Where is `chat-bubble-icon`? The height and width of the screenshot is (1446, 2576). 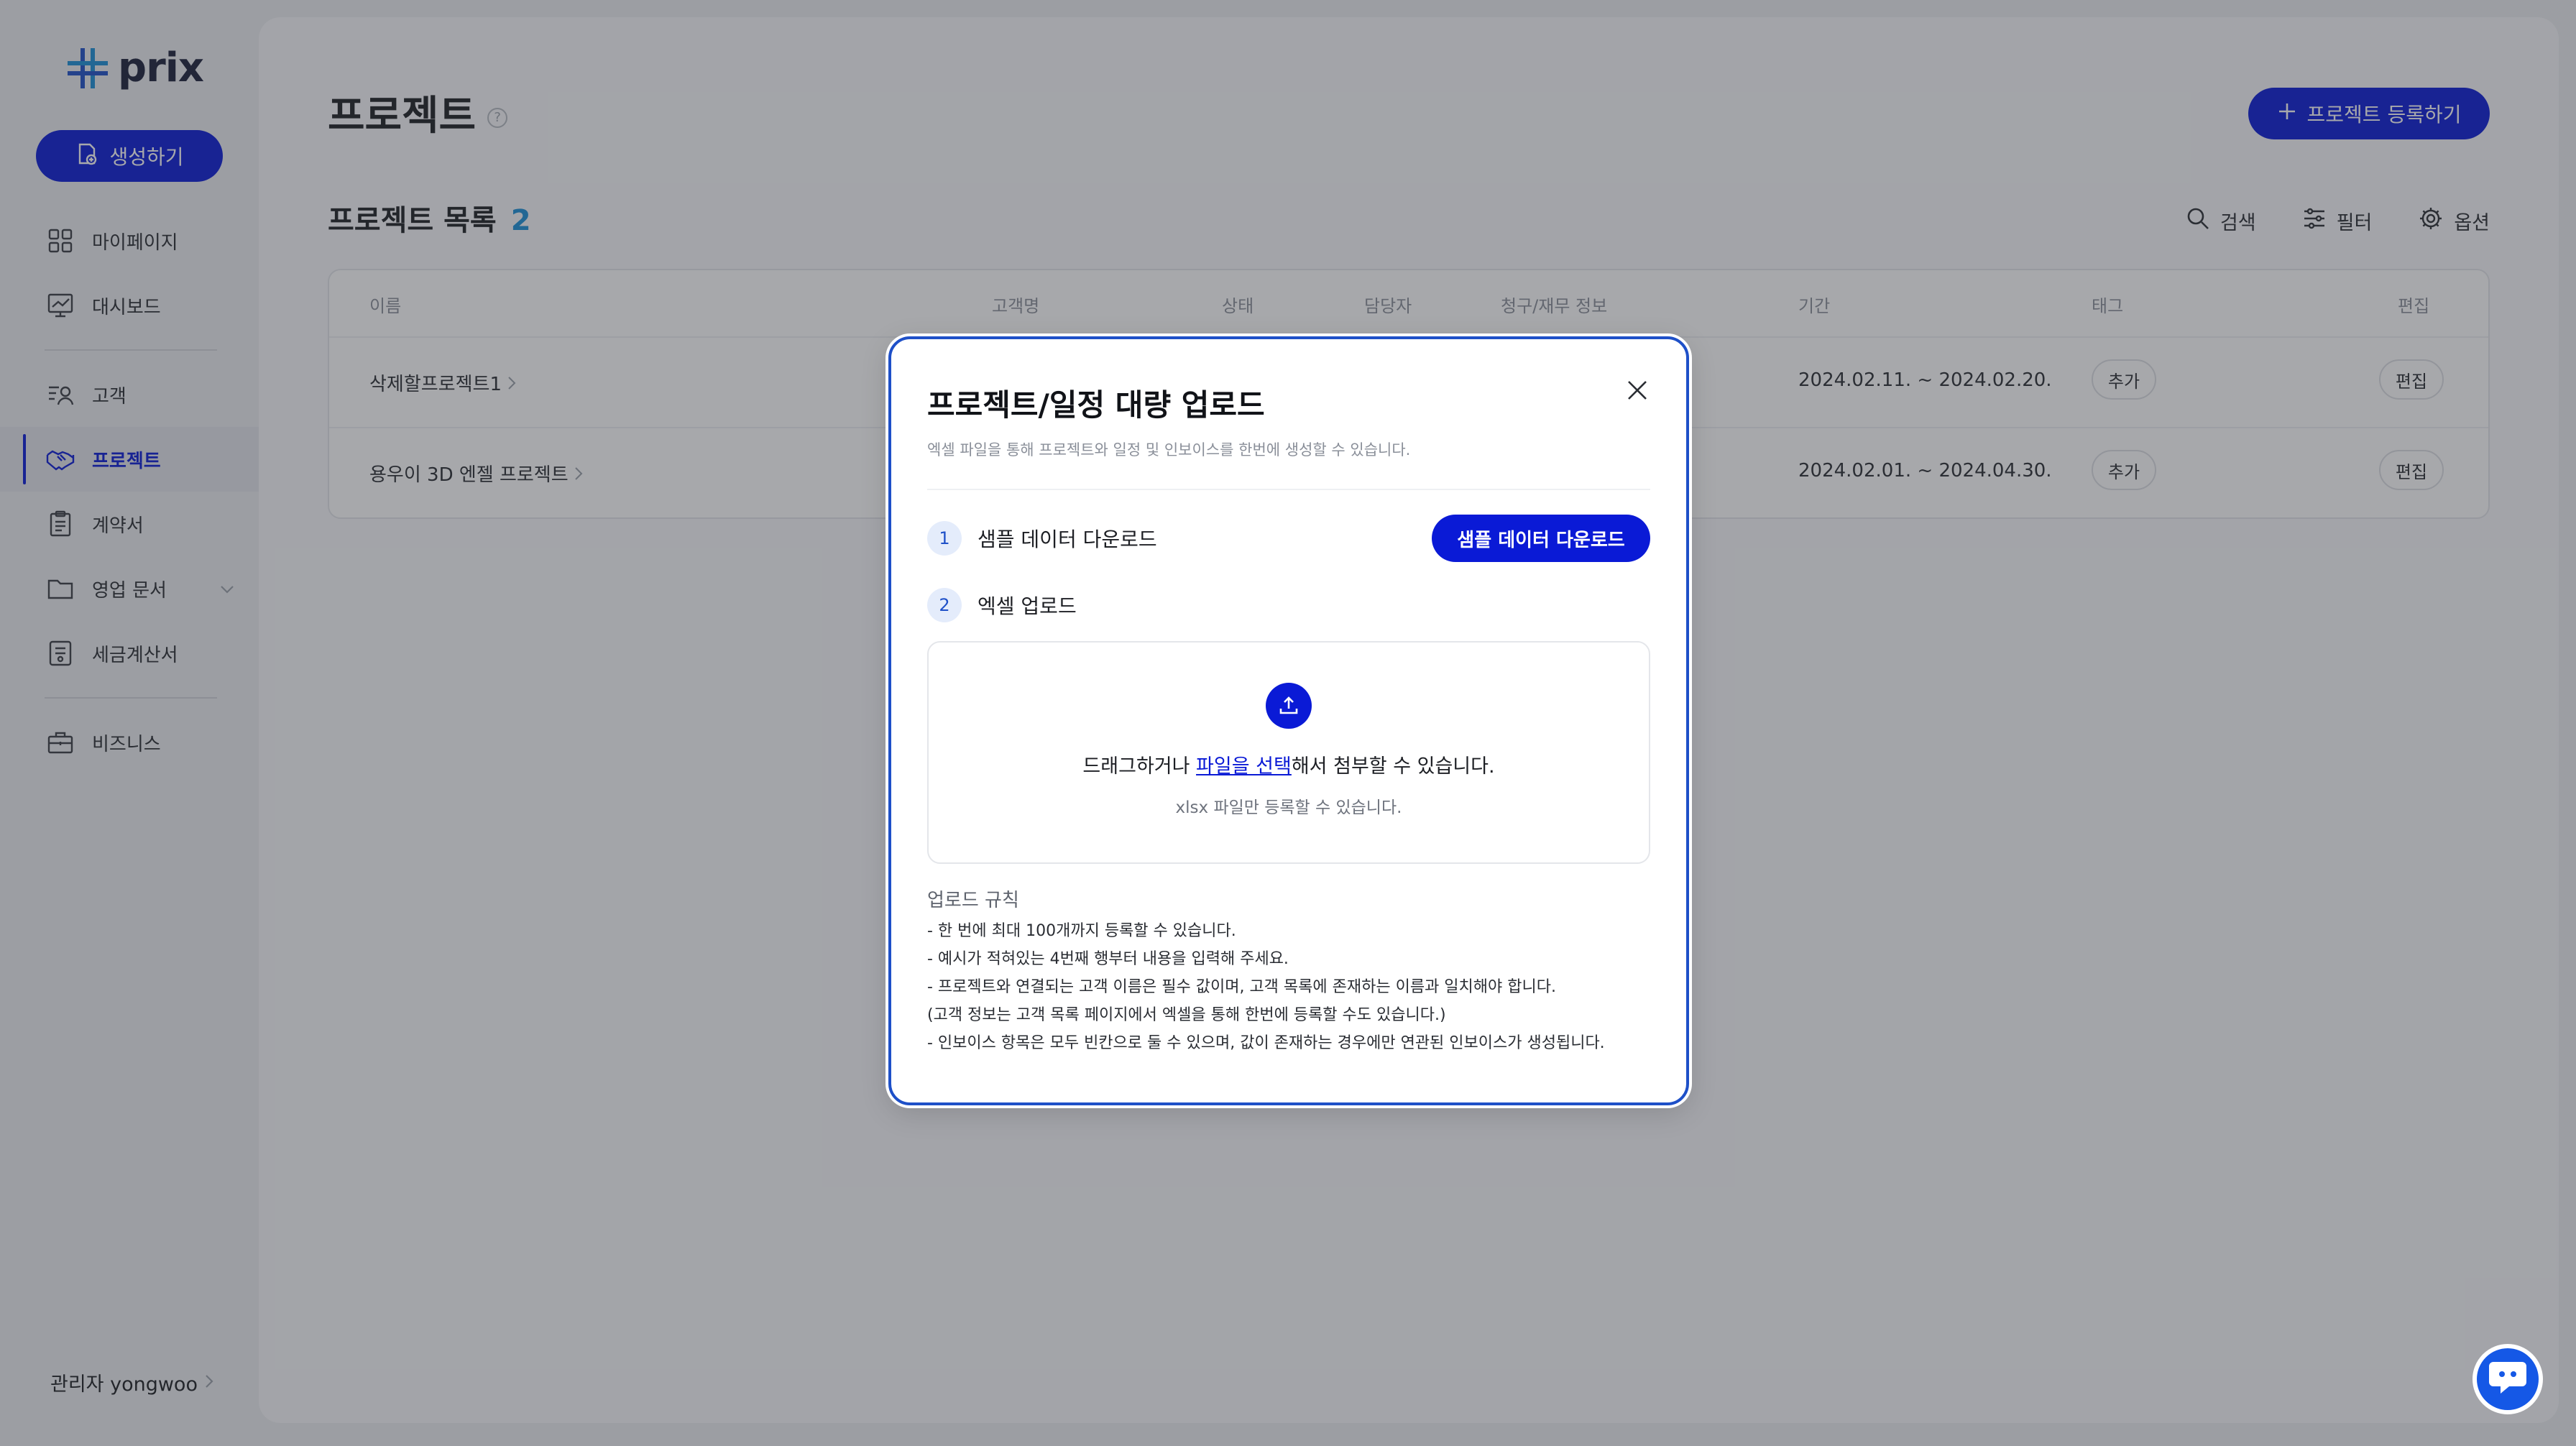
chat-bubble-icon is located at coordinates (2508, 1379).